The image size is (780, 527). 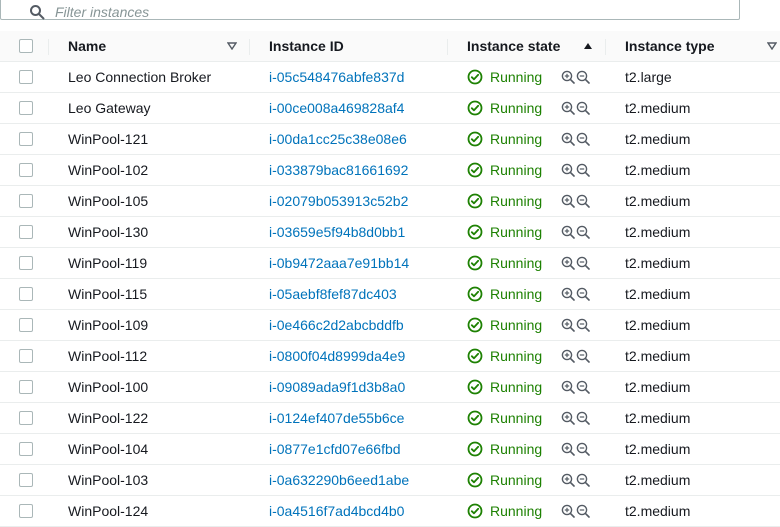 What do you see at coordinates (588, 46) in the screenshot?
I see `sort-state-icon` at bounding box center [588, 46].